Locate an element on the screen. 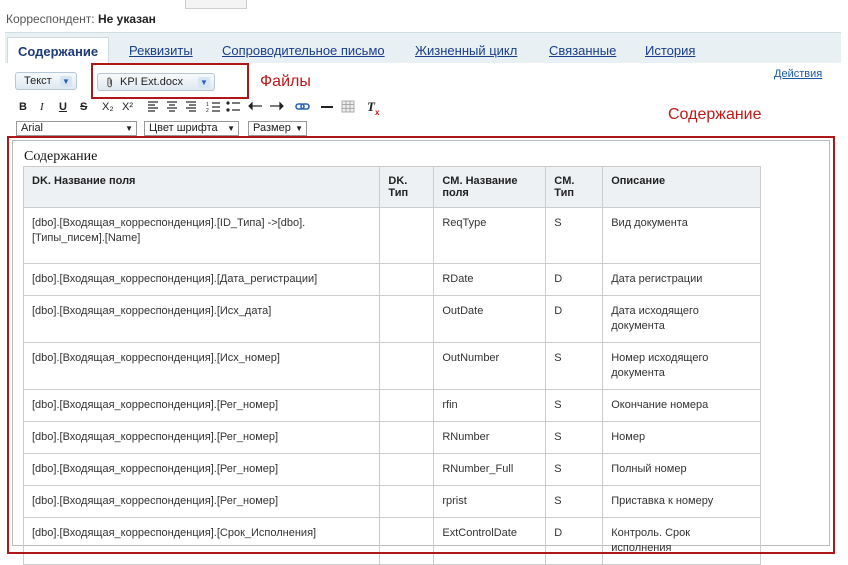 Image resolution: width=848 pixels, height=565 pixels. correspondent-field: Корреспондент: Не указан is located at coordinates (81, 19).